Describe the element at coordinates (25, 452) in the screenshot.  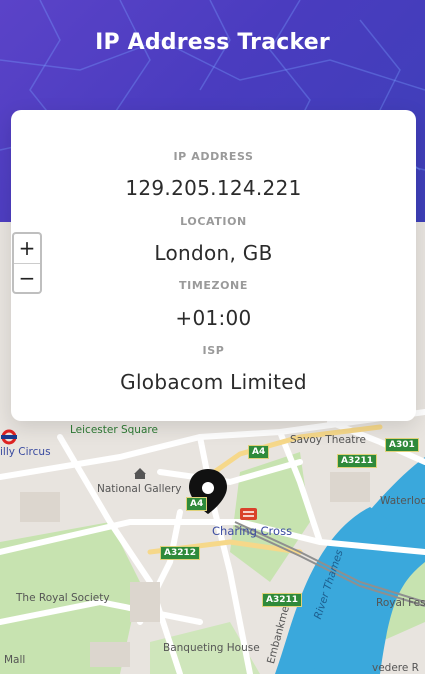
I see `map-label-piccadilly-circus: illy Circus` at that location.